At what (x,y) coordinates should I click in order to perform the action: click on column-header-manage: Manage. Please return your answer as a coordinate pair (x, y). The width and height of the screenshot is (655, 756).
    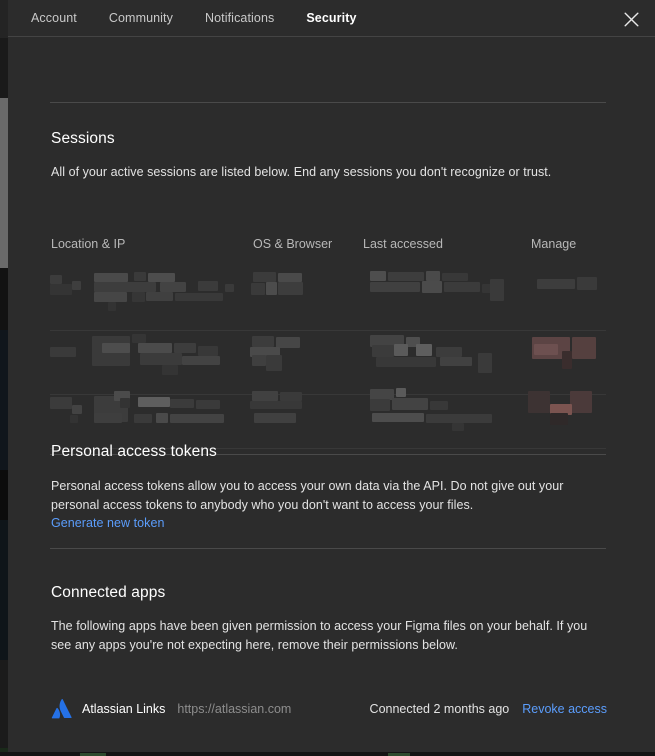
    Looking at the image, I should click on (554, 244).